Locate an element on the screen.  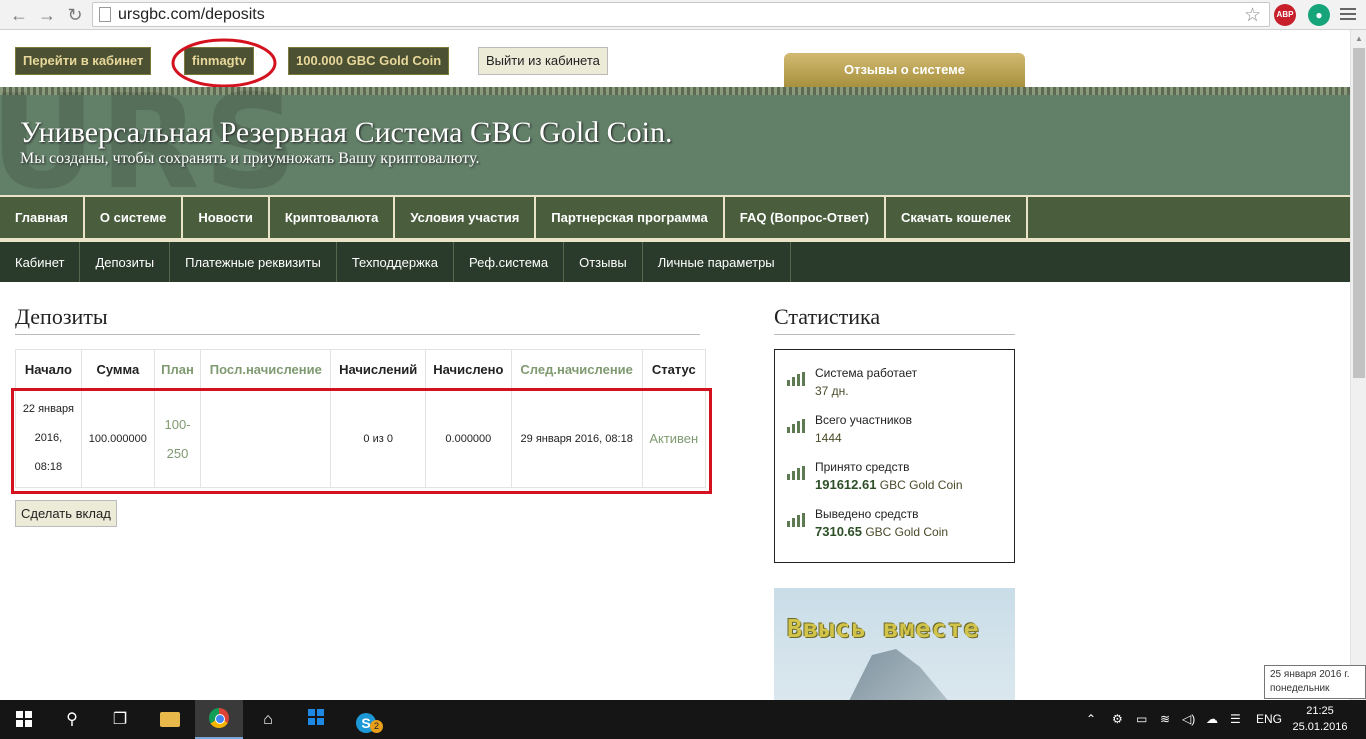
subnav-support: Техподдержка is located at coordinates (395, 262).